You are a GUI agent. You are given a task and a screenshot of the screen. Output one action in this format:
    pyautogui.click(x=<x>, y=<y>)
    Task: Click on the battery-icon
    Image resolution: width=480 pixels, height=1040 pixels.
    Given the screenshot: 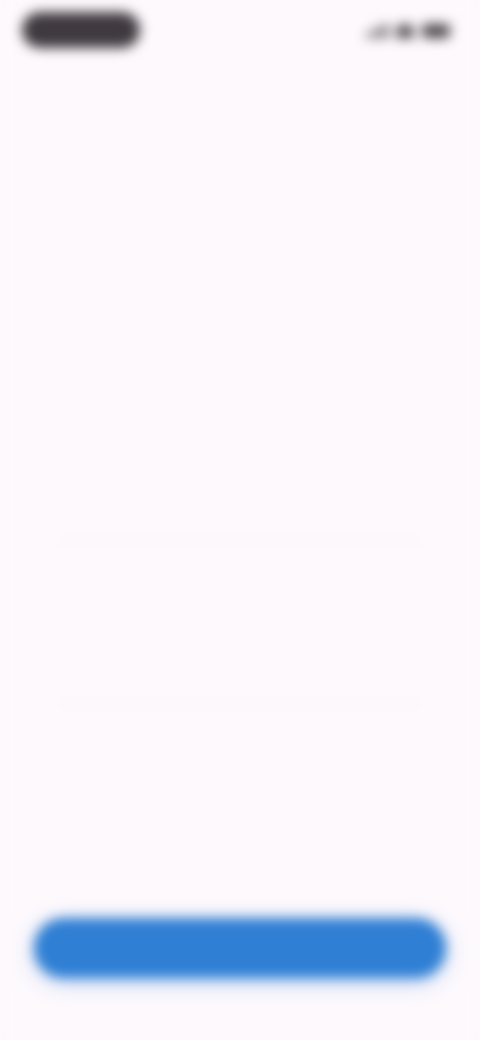 What is the action you would take?
    pyautogui.click(x=436, y=31)
    